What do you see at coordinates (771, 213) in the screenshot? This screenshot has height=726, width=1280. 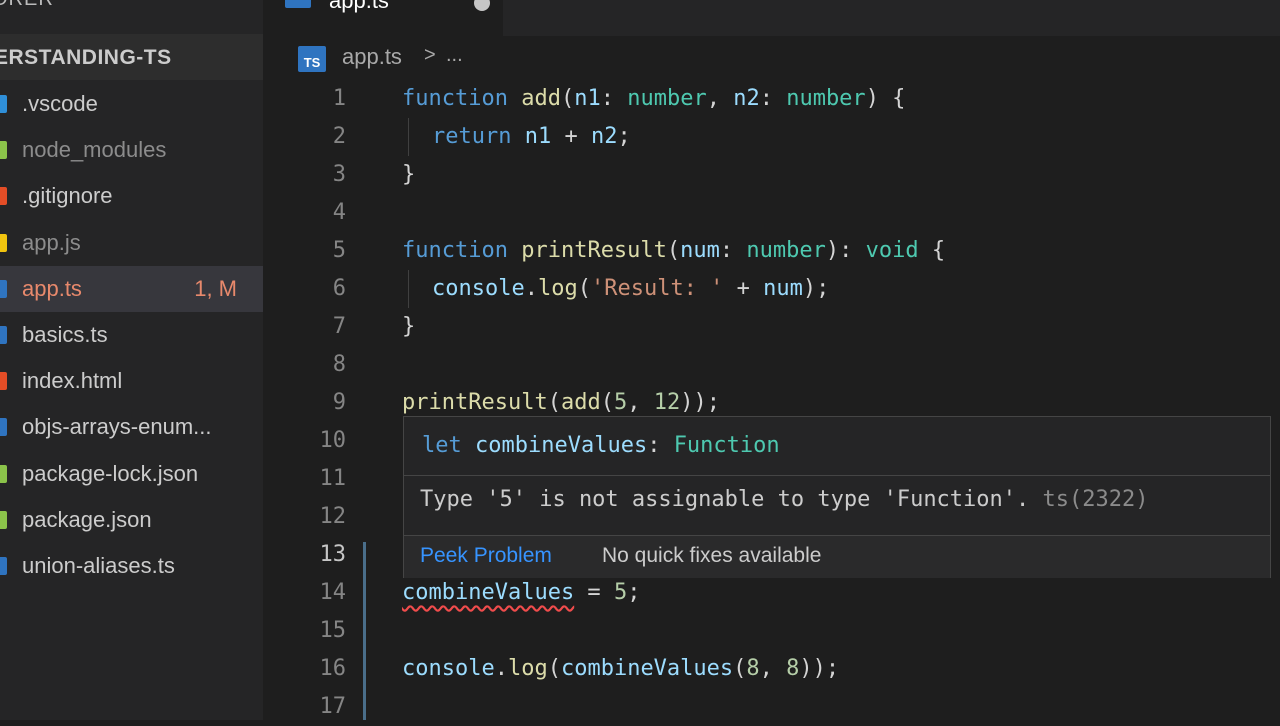 I see `line-number-row: 4` at bounding box center [771, 213].